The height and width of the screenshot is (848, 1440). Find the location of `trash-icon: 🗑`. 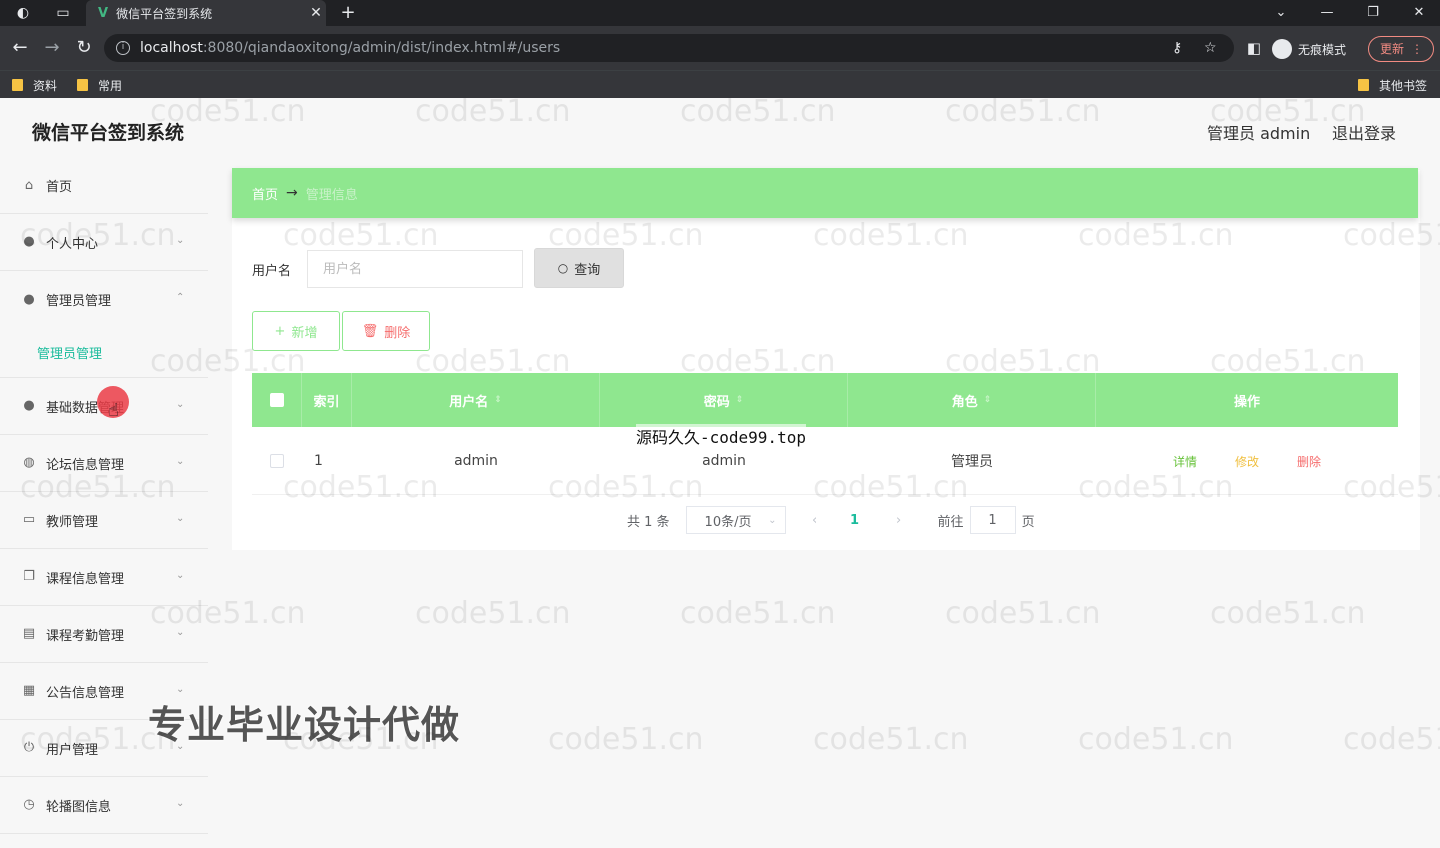

trash-icon: 🗑 is located at coordinates (370, 331).